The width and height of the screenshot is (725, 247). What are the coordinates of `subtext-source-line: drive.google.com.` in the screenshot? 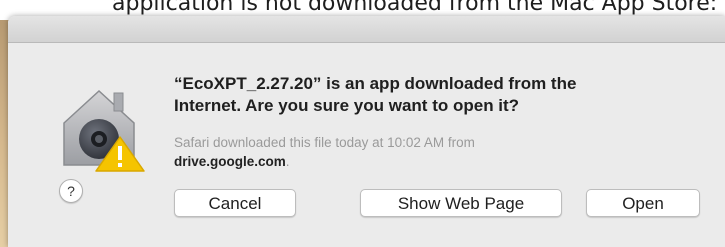 It's located at (434, 161).